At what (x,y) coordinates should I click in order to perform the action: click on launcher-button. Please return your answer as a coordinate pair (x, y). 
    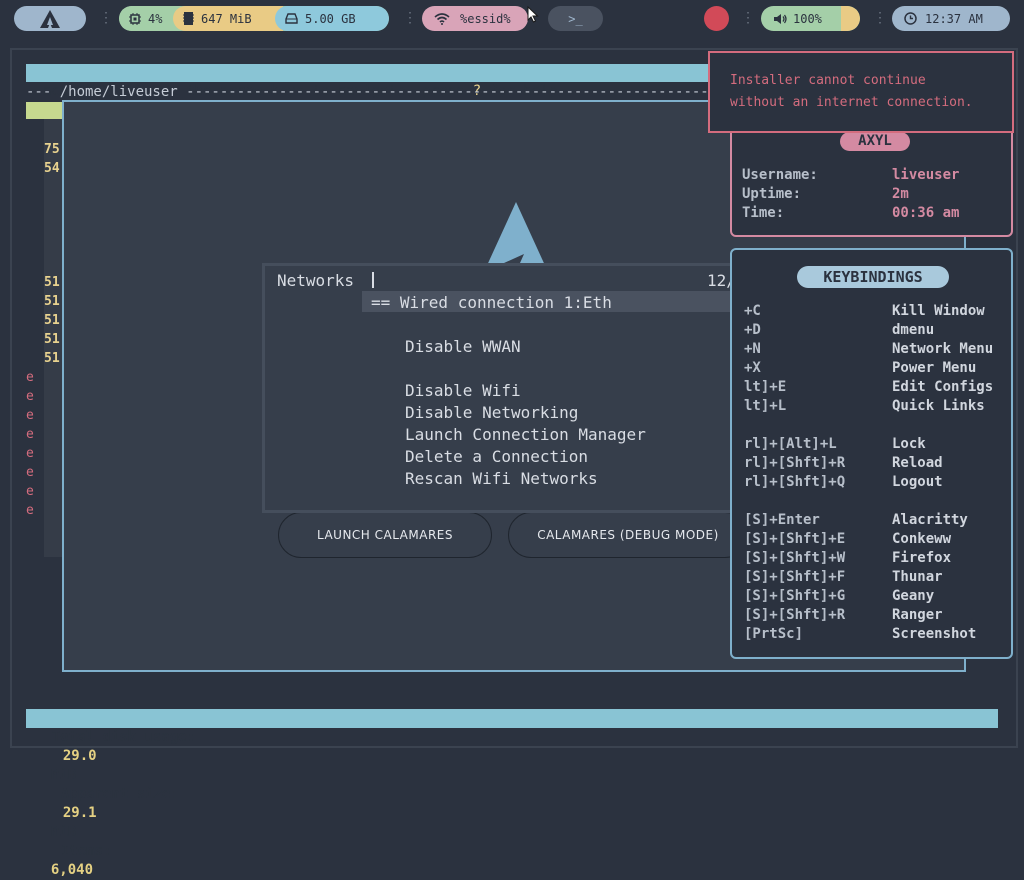
    Looking at the image, I should click on (50, 18).